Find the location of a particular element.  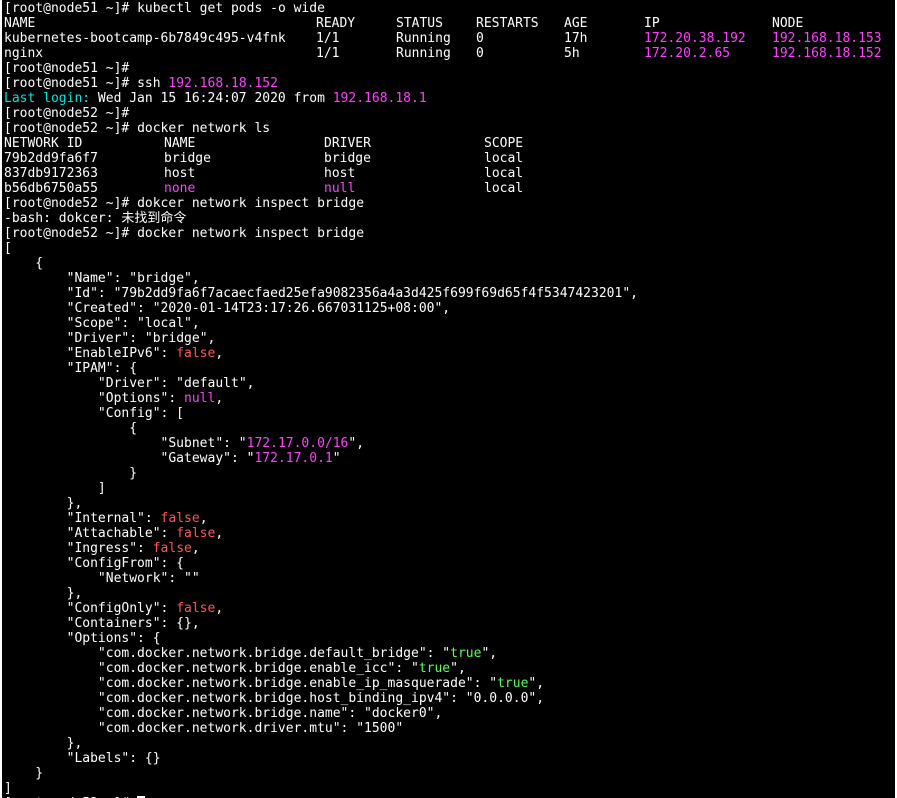

json-line: "Subnet": "172.17.0.0/16", is located at coordinates (184, 443).